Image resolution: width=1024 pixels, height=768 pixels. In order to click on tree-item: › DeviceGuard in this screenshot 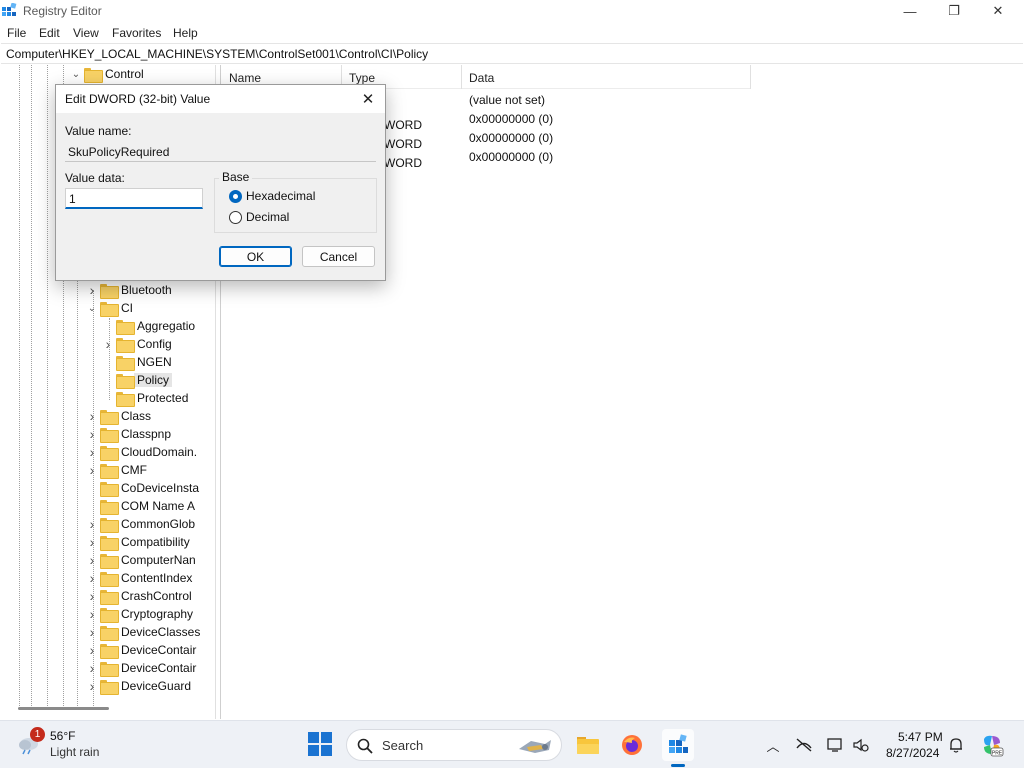, I will do `click(138, 686)`.